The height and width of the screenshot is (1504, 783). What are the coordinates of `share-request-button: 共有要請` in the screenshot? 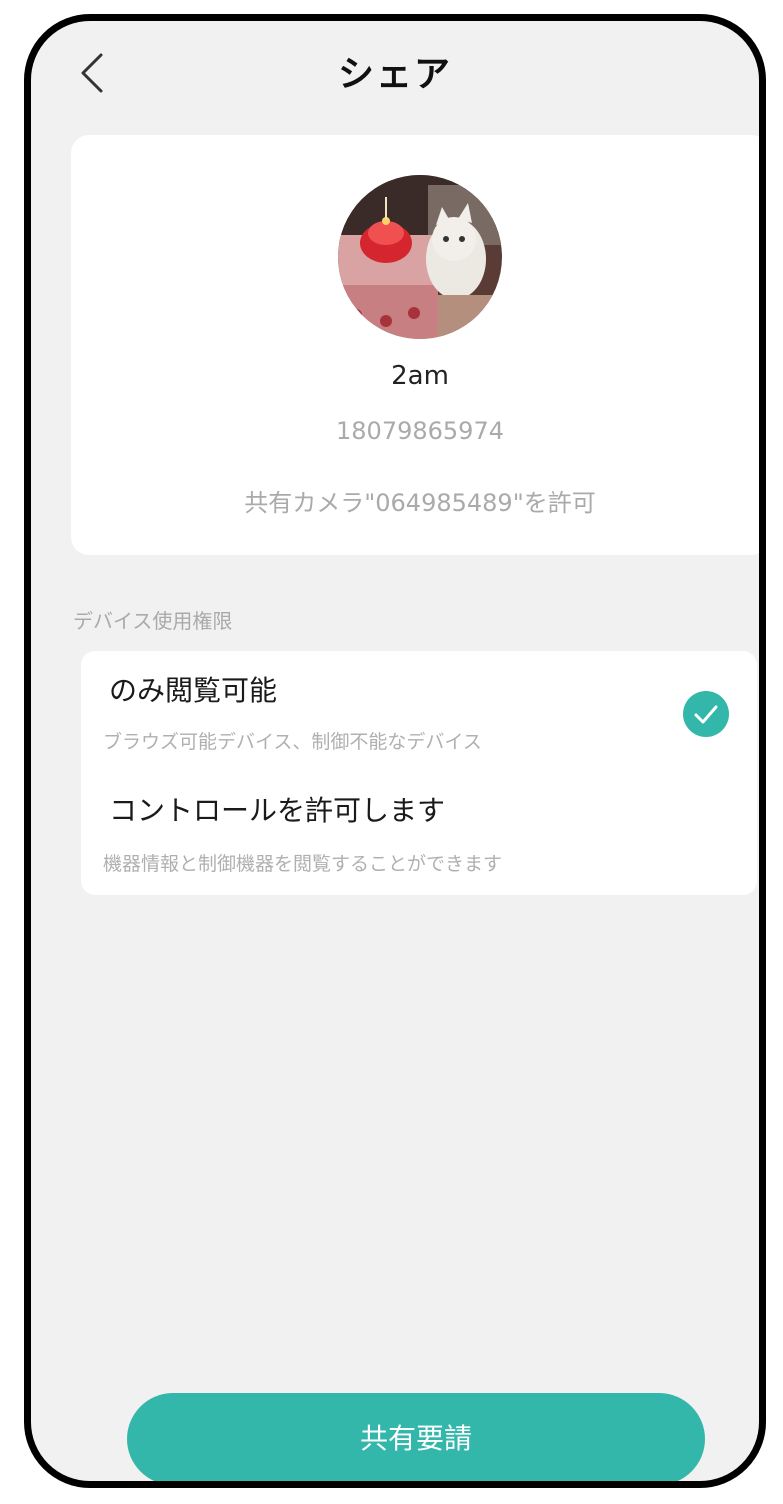 It's located at (416, 1437).